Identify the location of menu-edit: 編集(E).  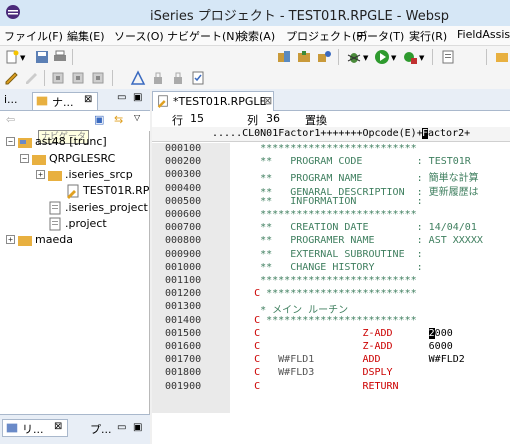
(86, 36).